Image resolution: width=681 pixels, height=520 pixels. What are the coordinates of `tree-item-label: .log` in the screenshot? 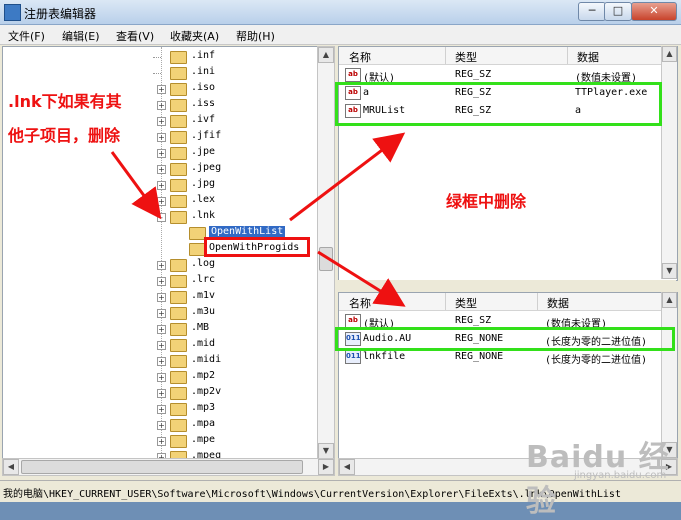 It's located at (203, 263).